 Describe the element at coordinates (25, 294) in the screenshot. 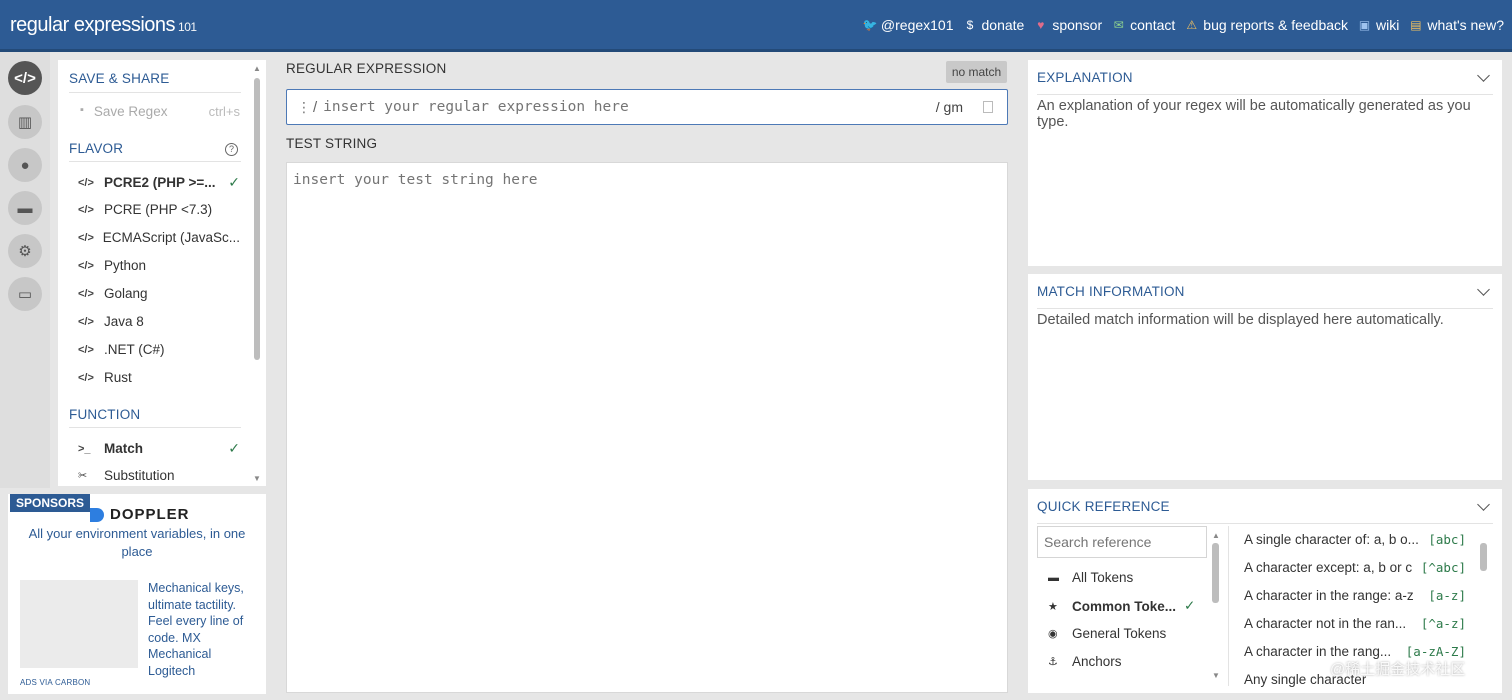

I see `chat-icon: ▭` at that location.